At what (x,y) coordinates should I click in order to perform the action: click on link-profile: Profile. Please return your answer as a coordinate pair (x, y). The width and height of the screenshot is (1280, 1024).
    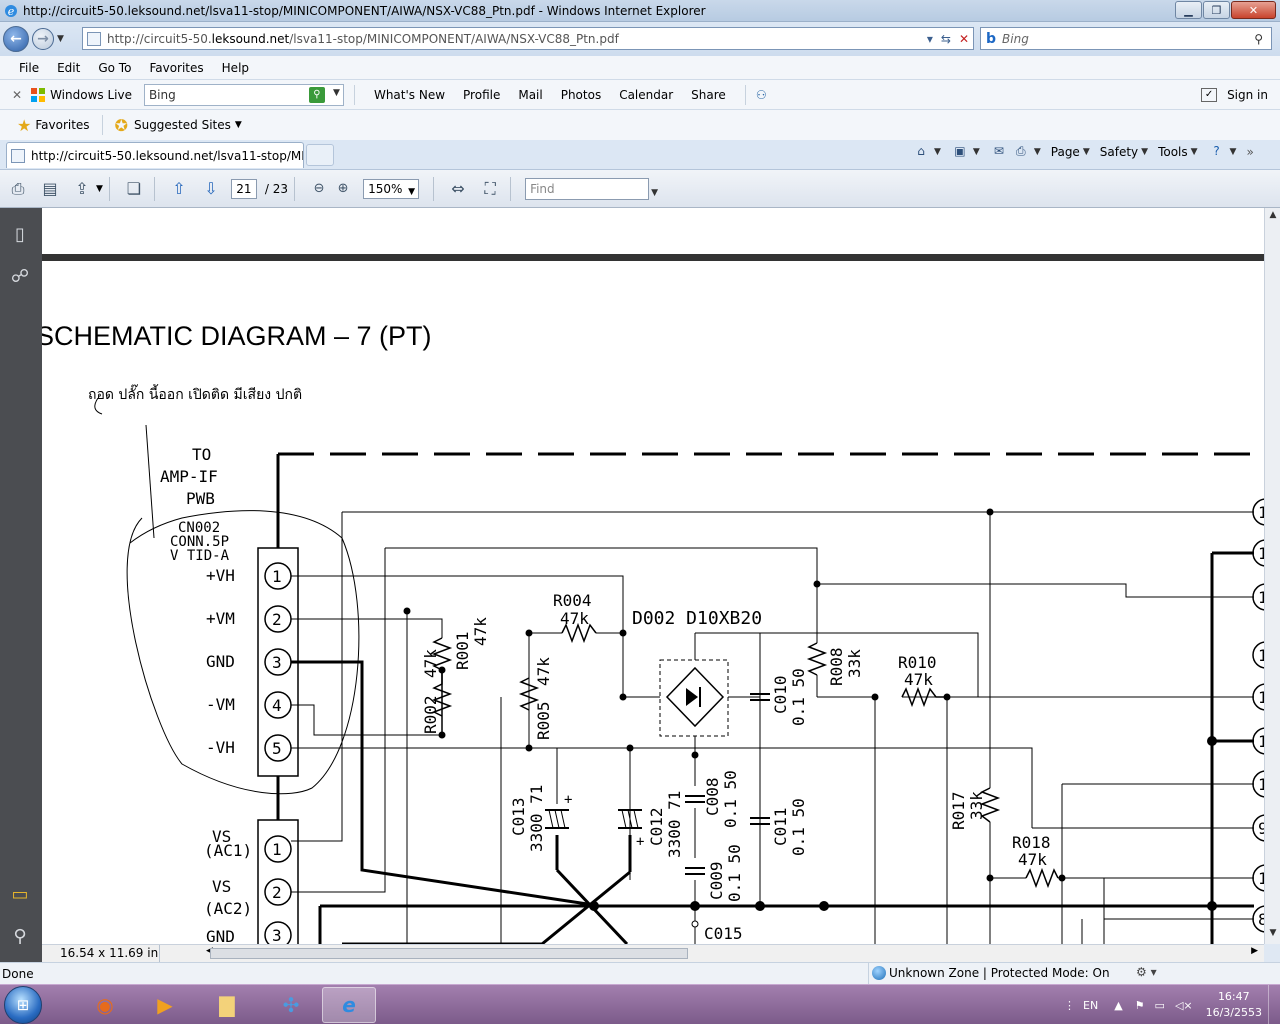
    Looking at the image, I should click on (481, 95).